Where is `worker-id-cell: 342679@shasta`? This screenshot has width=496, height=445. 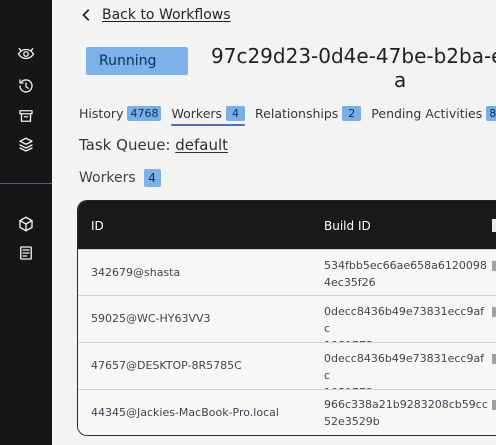
worker-id-cell: 342679@shasta is located at coordinates (136, 272).